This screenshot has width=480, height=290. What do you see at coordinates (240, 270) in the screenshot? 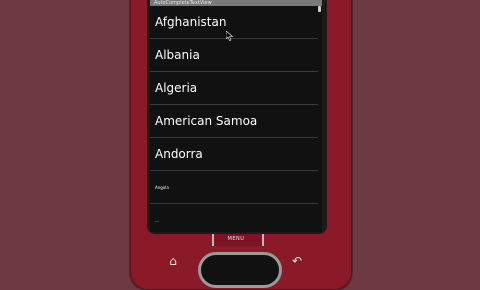
I see `trackball` at bounding box center [240, 270].